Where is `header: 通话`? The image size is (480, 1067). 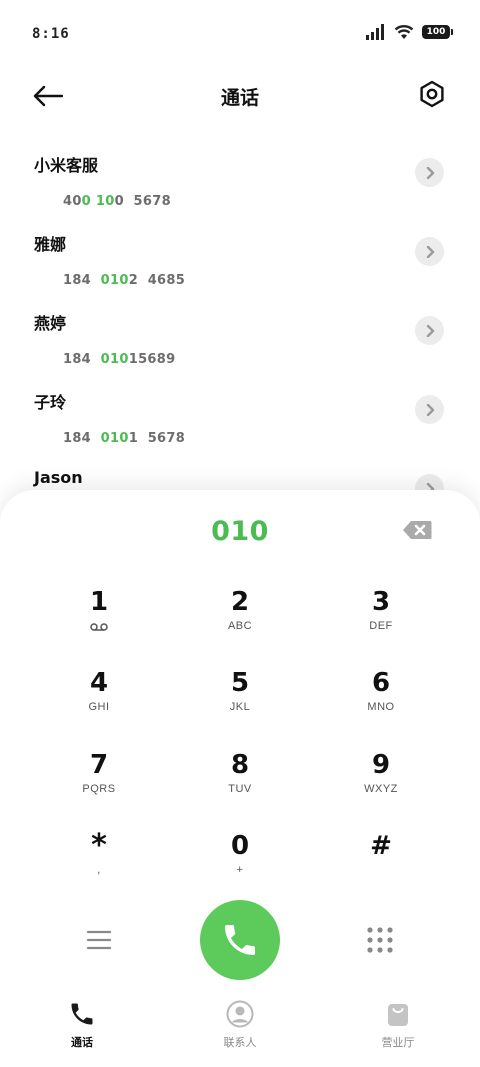
header: 通话 is located at coordinates (240, 95).